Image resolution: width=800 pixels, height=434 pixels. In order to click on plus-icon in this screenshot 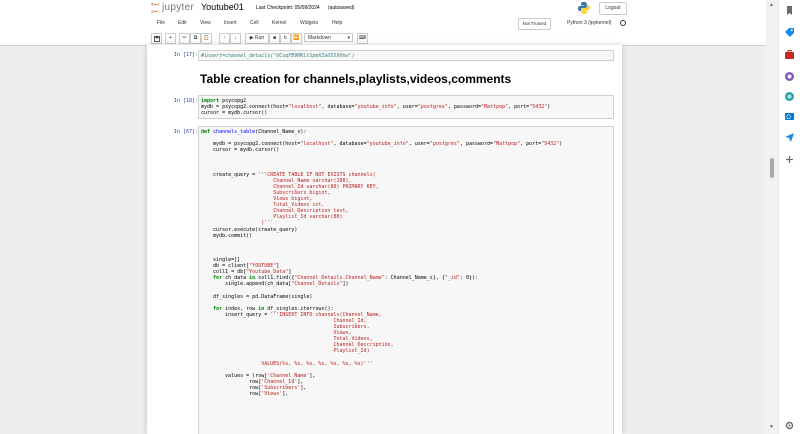, I will do `click(789, 159)`.